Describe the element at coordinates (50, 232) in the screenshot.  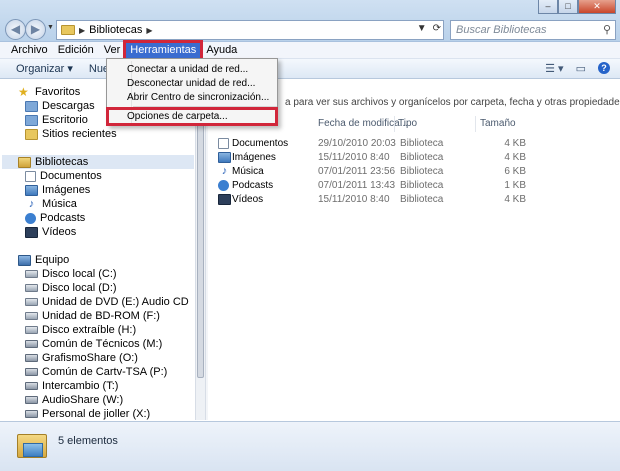
I see `nav-item-videos: Vídeos` at that location.